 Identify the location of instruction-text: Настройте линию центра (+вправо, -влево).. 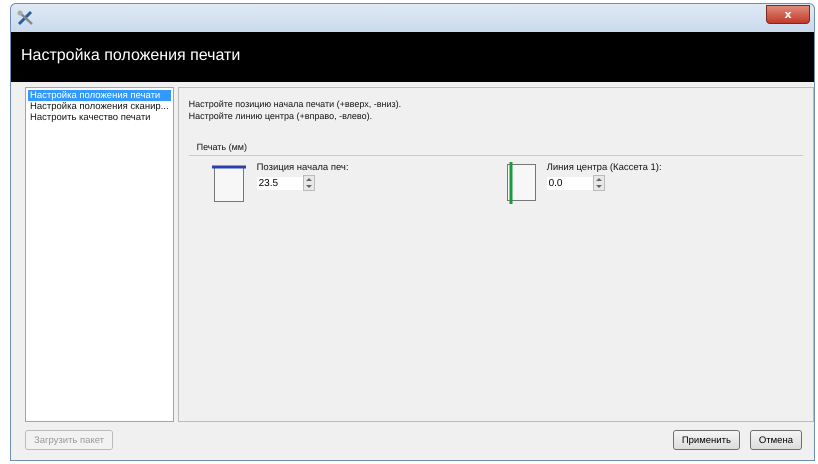
(281, 116).